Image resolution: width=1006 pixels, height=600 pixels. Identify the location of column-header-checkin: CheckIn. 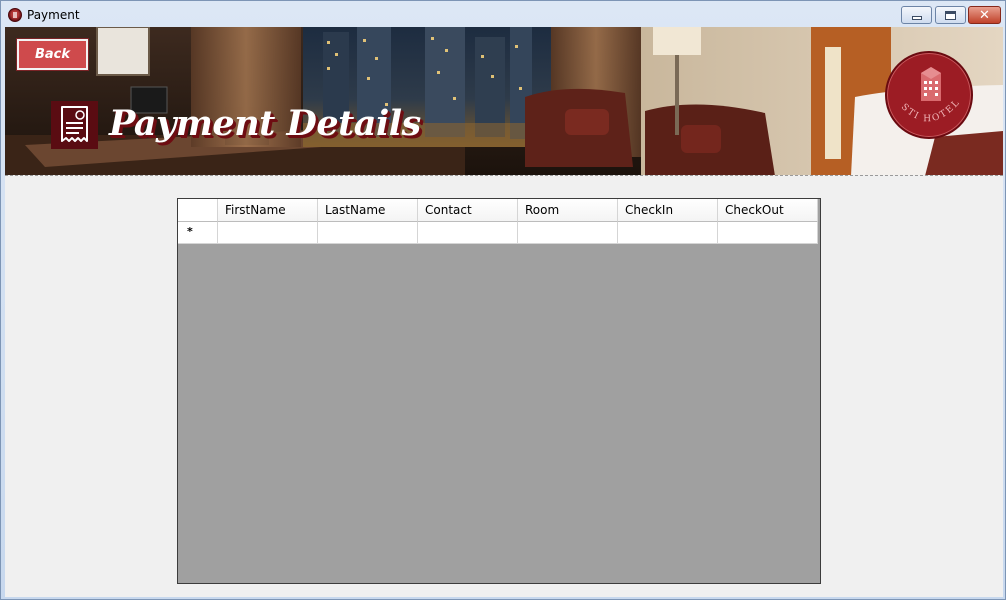
(668, 210).